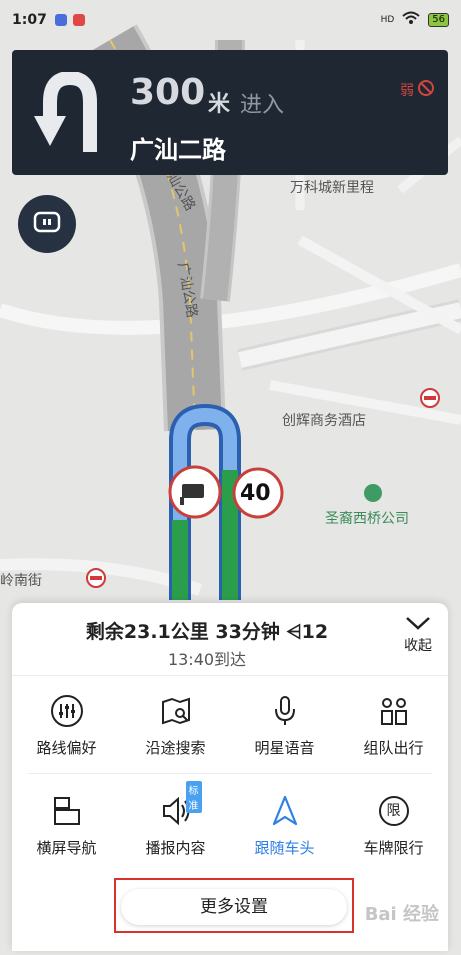 The image size is (461, 955). Describe the element at coordinates (426, 90) in the screenshot. I see `gps-weak-icon` at that location.